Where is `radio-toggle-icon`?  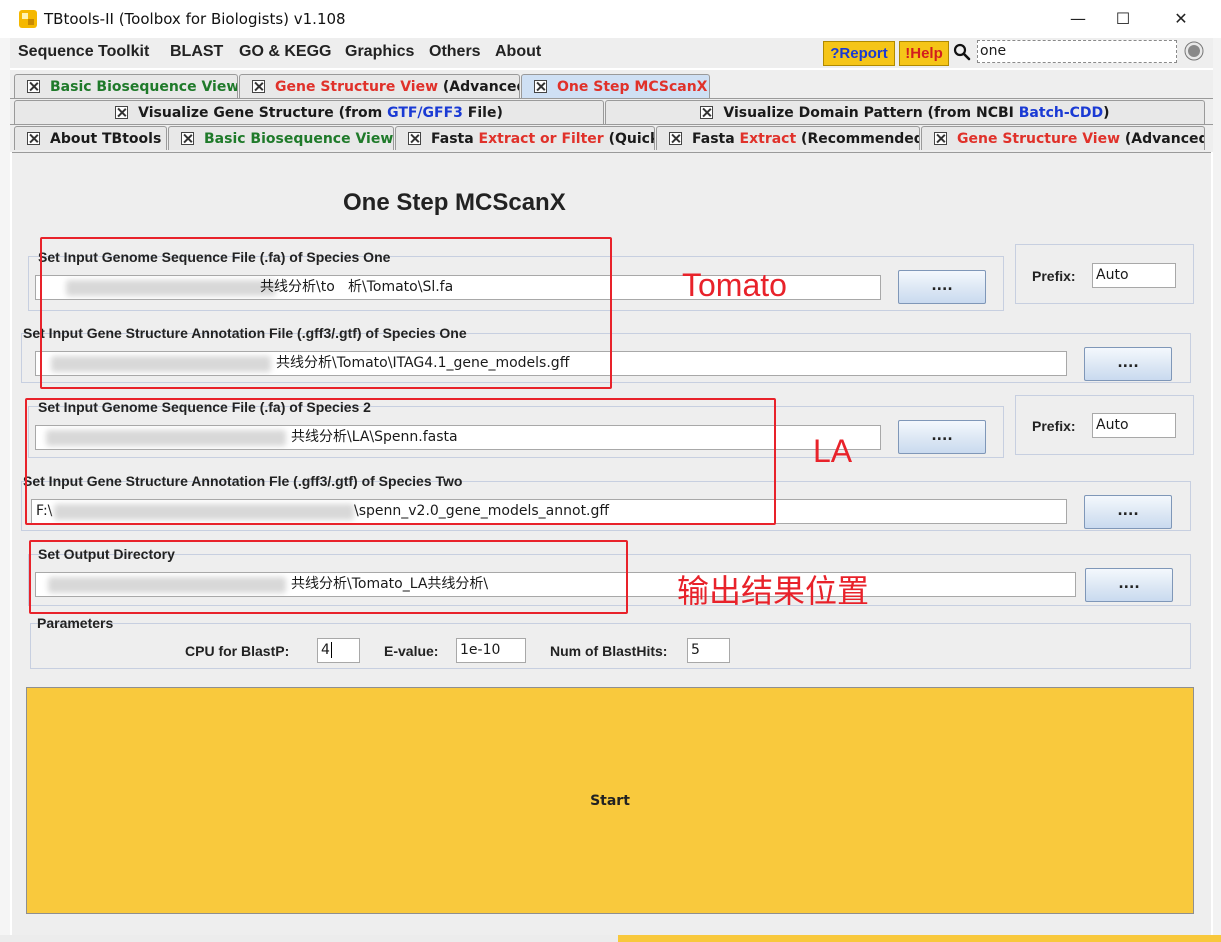 radio-toggle-icon is located at coordinates (1194, 51).